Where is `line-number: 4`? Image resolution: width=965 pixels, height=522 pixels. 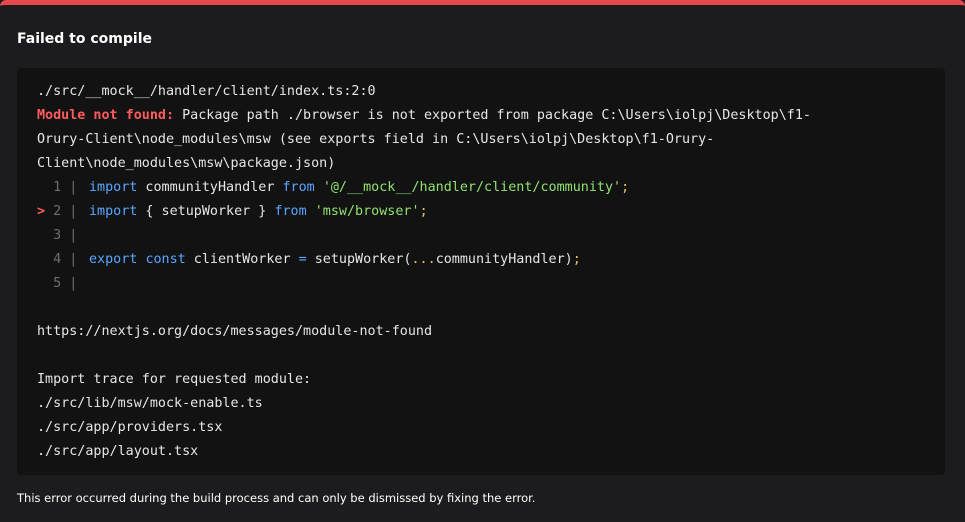 line-number: 4 is located at coordinates (57, 259).